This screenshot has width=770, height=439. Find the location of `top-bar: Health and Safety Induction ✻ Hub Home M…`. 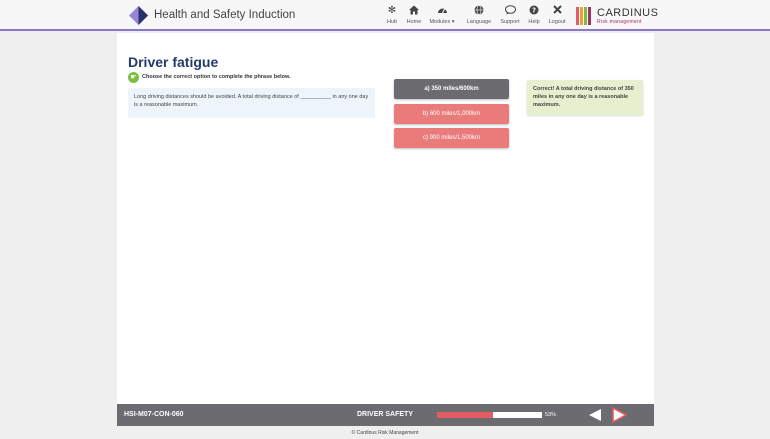

top-bar: Health and Safety Induction ✻ Hub Home M… is located at coordinates (385, 15).